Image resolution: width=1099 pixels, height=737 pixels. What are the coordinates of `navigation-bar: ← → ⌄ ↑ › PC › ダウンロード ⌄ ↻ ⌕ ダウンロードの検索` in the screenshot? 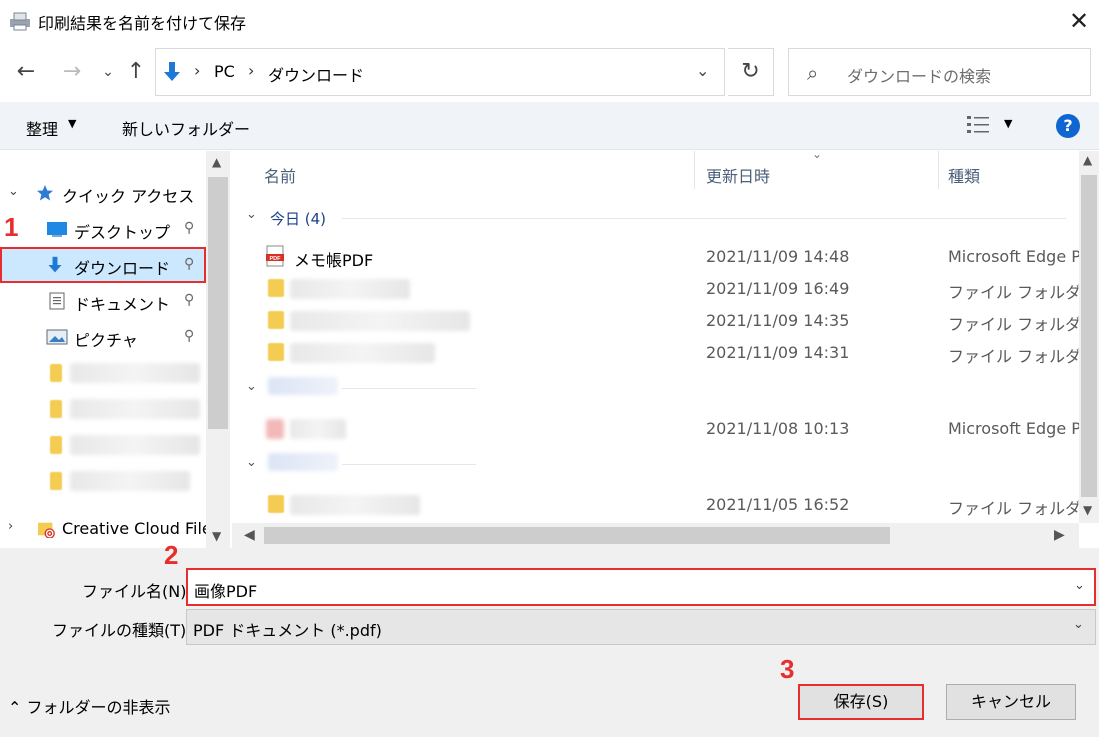 It's located at (549, 72).